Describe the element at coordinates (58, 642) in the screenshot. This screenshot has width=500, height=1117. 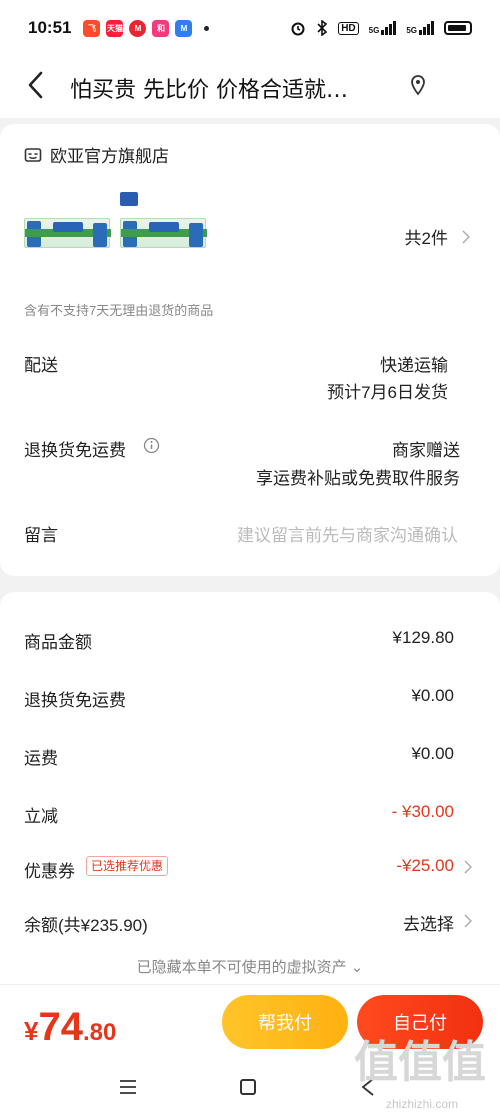
I see `goods-amount-label: 商品金额` at that location.